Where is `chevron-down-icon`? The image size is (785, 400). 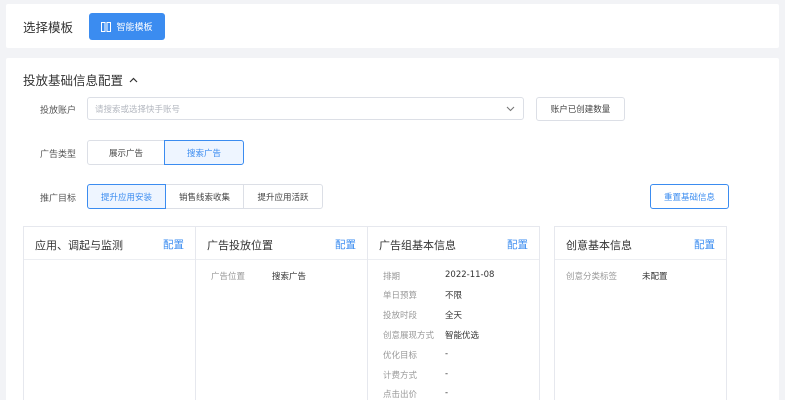
chevron-down-icon is located at coordinates (510, 109).